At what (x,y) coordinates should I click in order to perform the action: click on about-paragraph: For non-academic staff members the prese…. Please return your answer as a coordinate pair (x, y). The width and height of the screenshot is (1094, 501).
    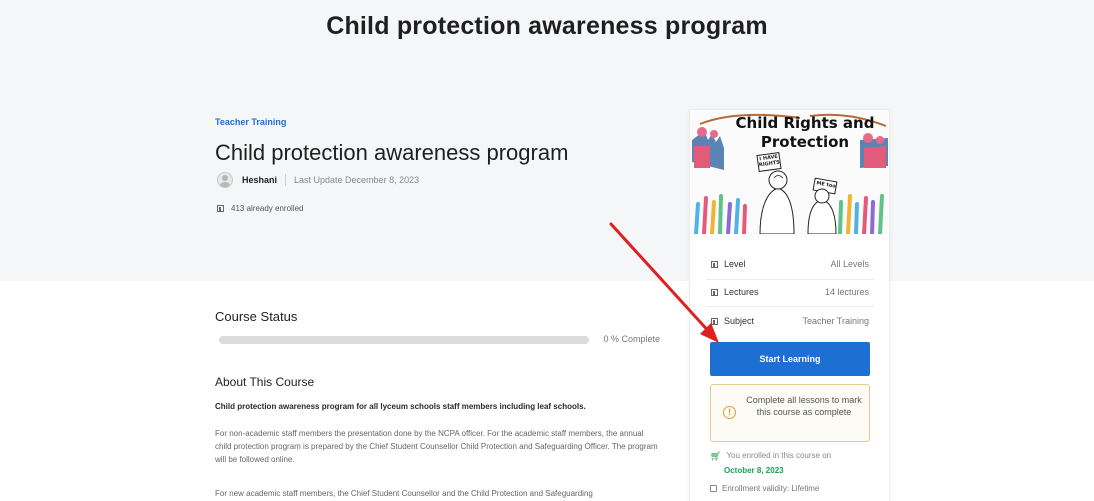
    Looking at the image, I should click on (436, 446).